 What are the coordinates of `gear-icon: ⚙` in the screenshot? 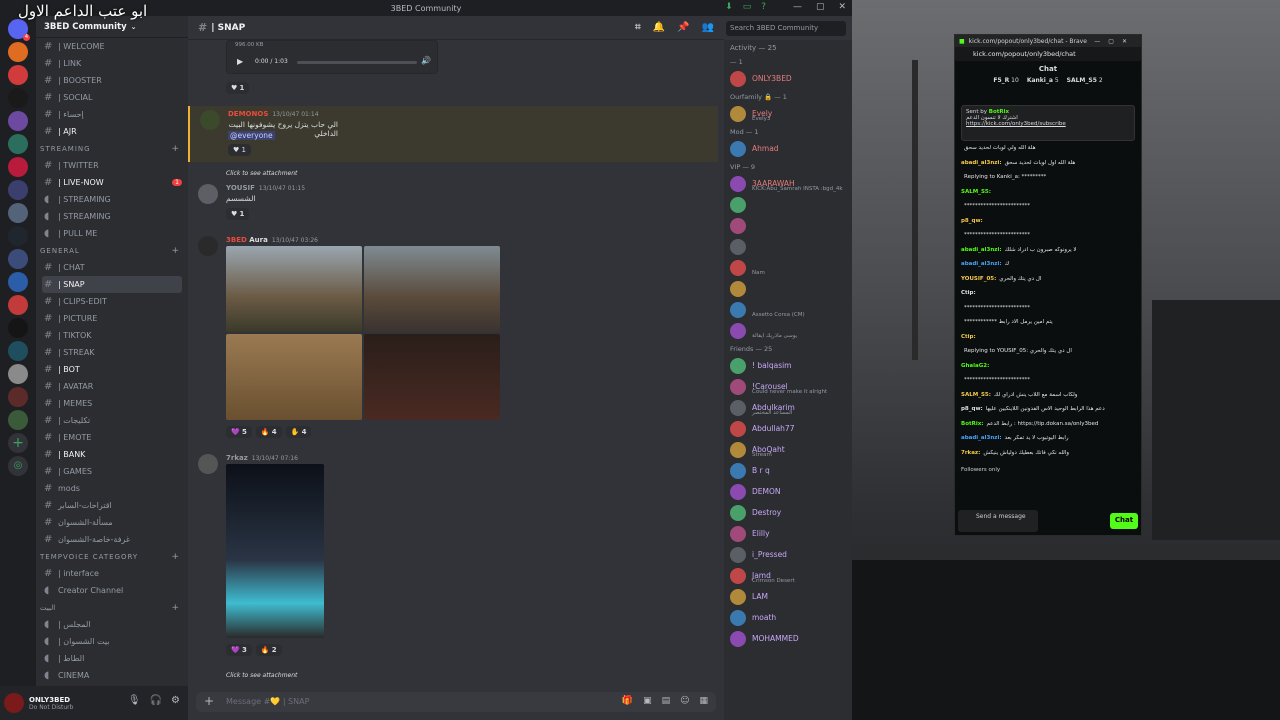 It's located at (175, 700).